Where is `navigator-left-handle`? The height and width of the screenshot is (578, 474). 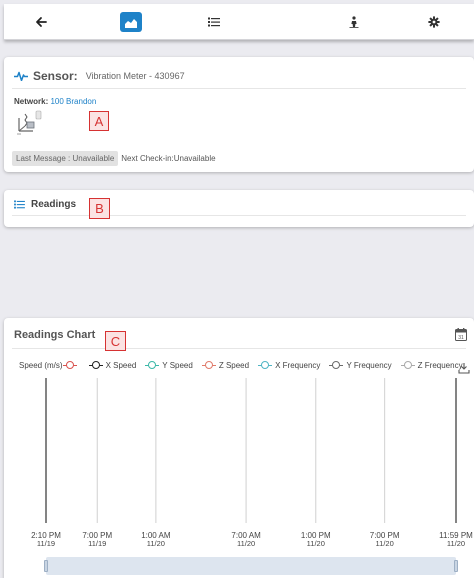 navigator-left-handle is located at coordinates (46, 566).